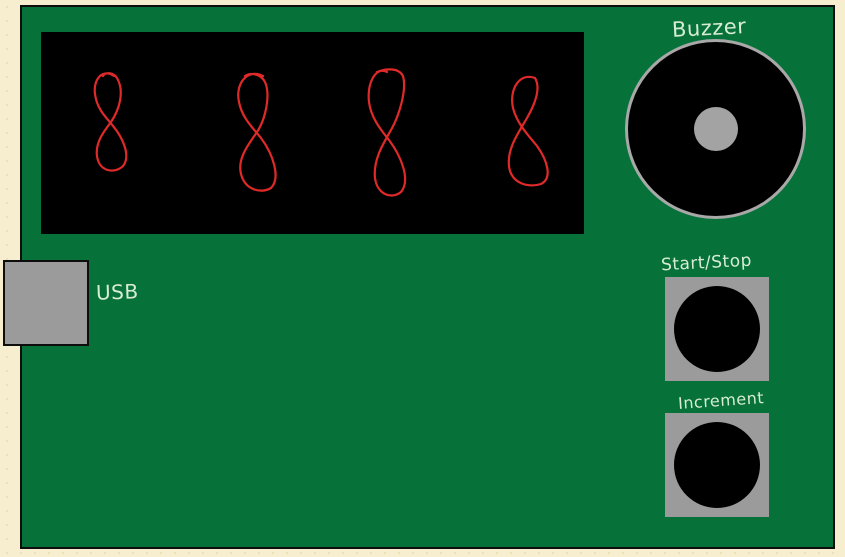  Describe the element at coordinates (321, 132) in the screenshot. I see `display-digits: 8 8 8 8` at that location.